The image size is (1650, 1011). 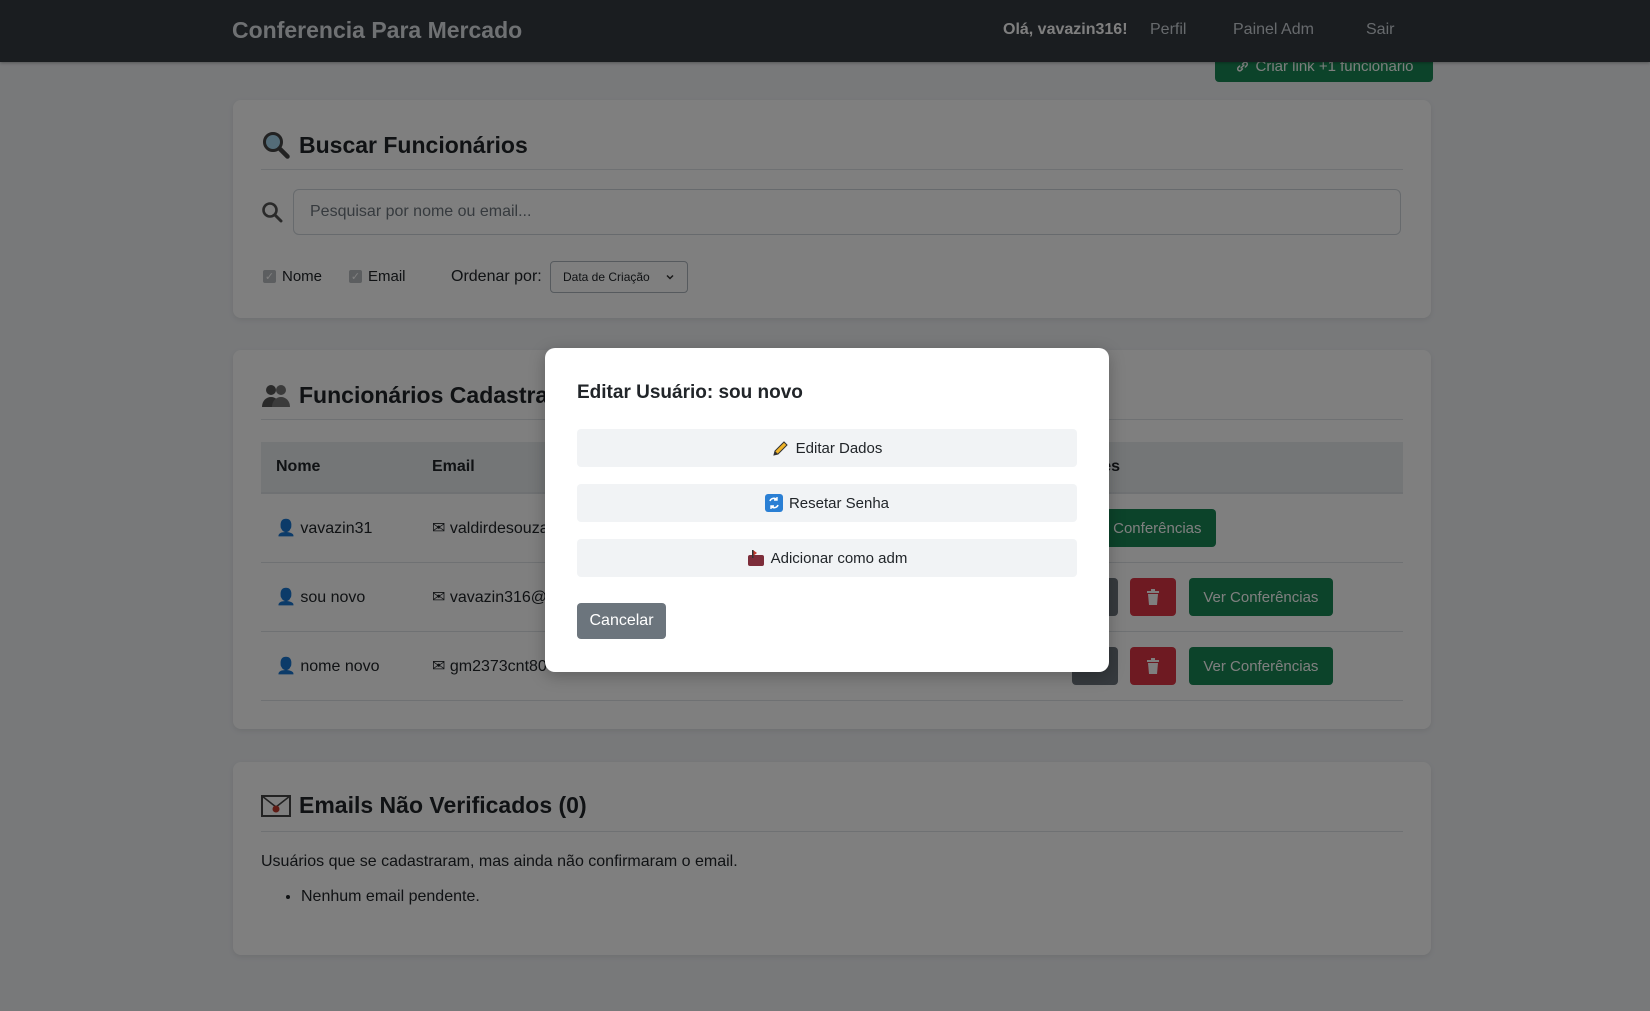 I want to click on admin-icon, so click(x=755, y=558).